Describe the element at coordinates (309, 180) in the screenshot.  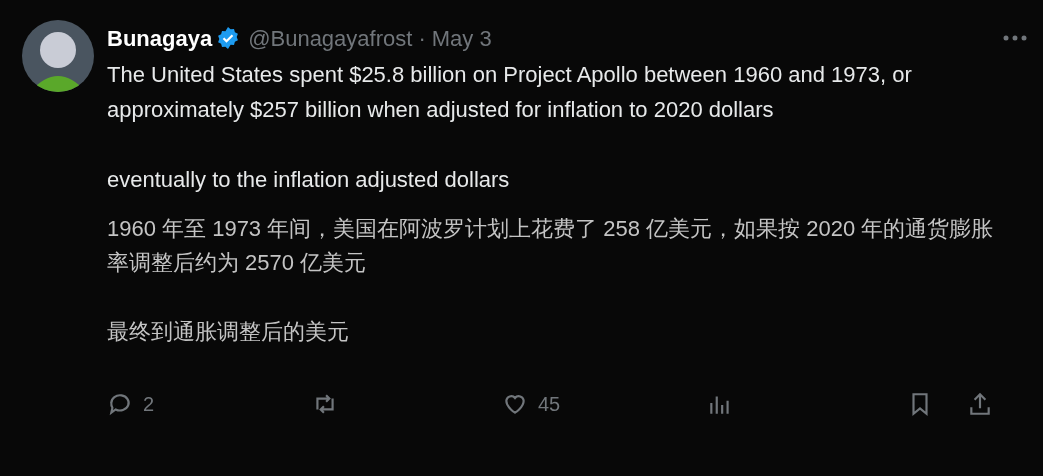
I see `post-text: eventually to the inflation adjusted dollars` at that location.